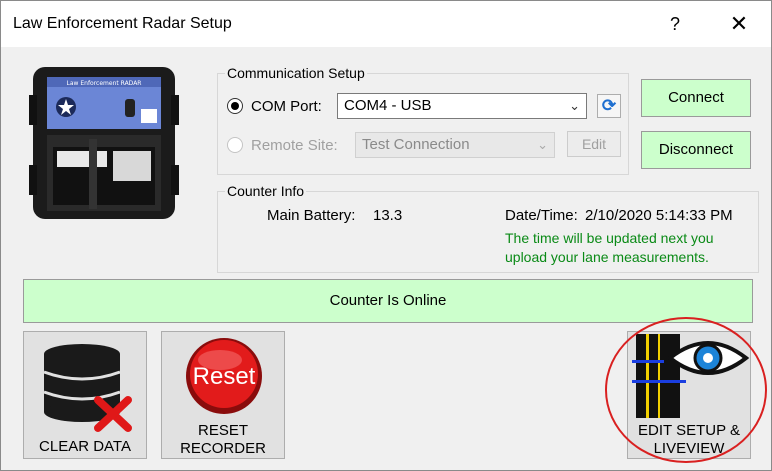  What do you see at coordinates (386, 24) in the screenshot?
I see `title-bar: Law Enforcement Radar Setup ? ✕` at bounding box center [386, 24].